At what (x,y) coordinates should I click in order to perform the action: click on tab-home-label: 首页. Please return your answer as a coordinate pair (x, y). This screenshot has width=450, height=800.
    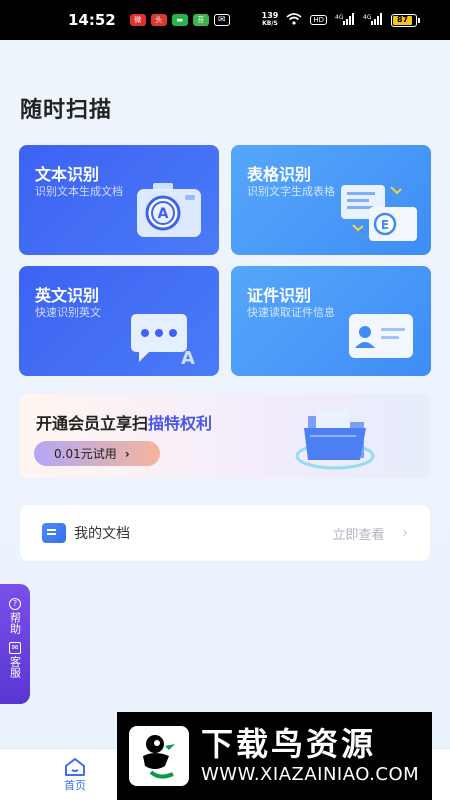
    Looking at the image, I should click on (75, 785).